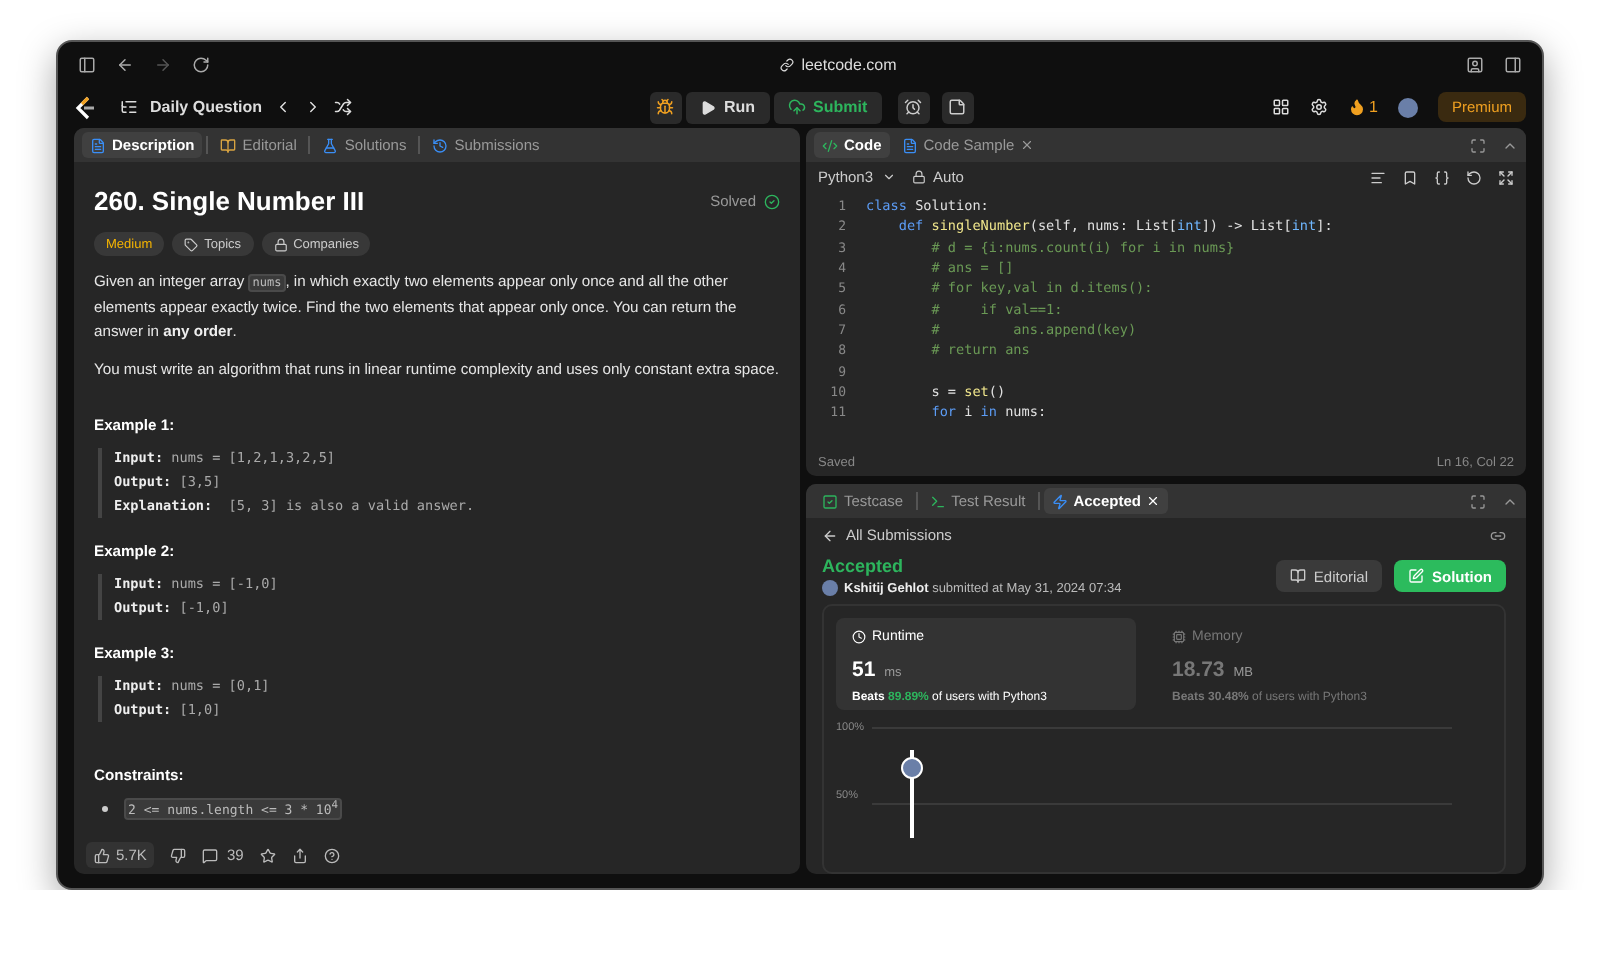 The image size is (1600, 968). Describe the element at coordinates (1506, 177) in the screenshot. I see `expand-icon` at that location.